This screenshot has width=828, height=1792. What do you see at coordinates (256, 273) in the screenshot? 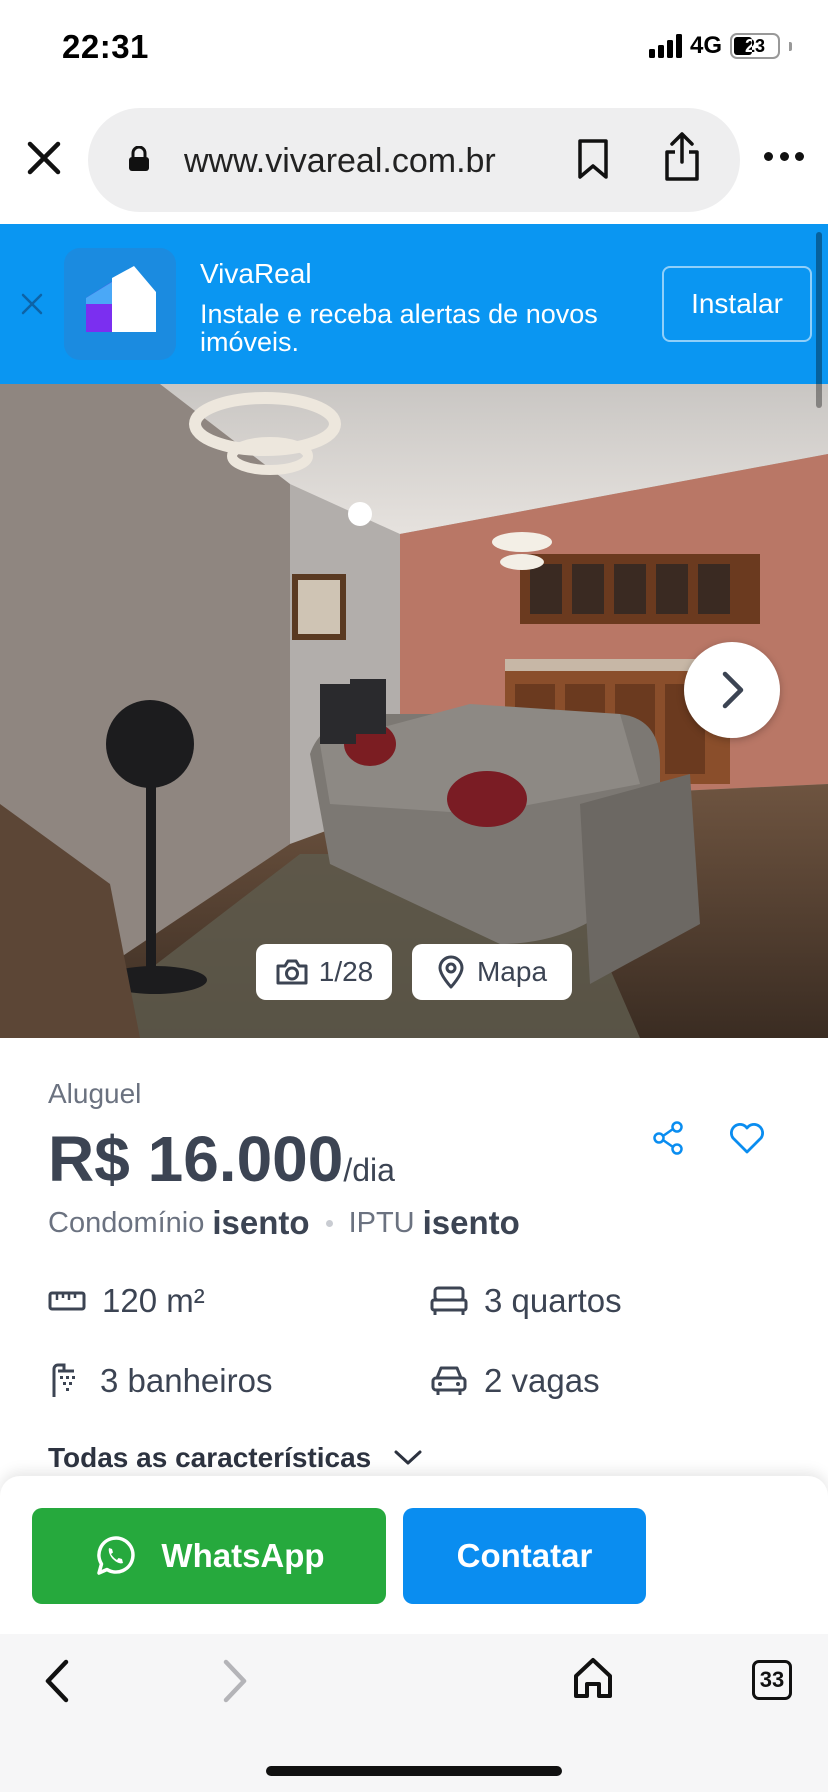
I see `banner-title: VivaReal` at bounding box center [256, 273].